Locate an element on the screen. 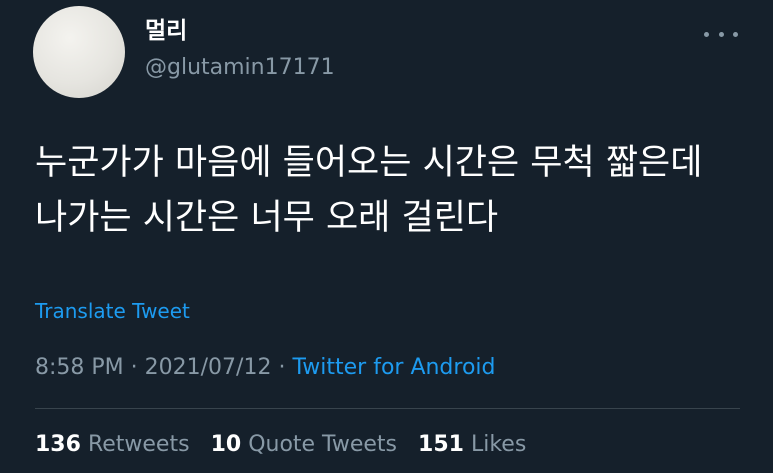 Image resolution: width=773 pixels, height=473 pixels. likes-stat: 151 Likes is located at coordinates (472, 444).